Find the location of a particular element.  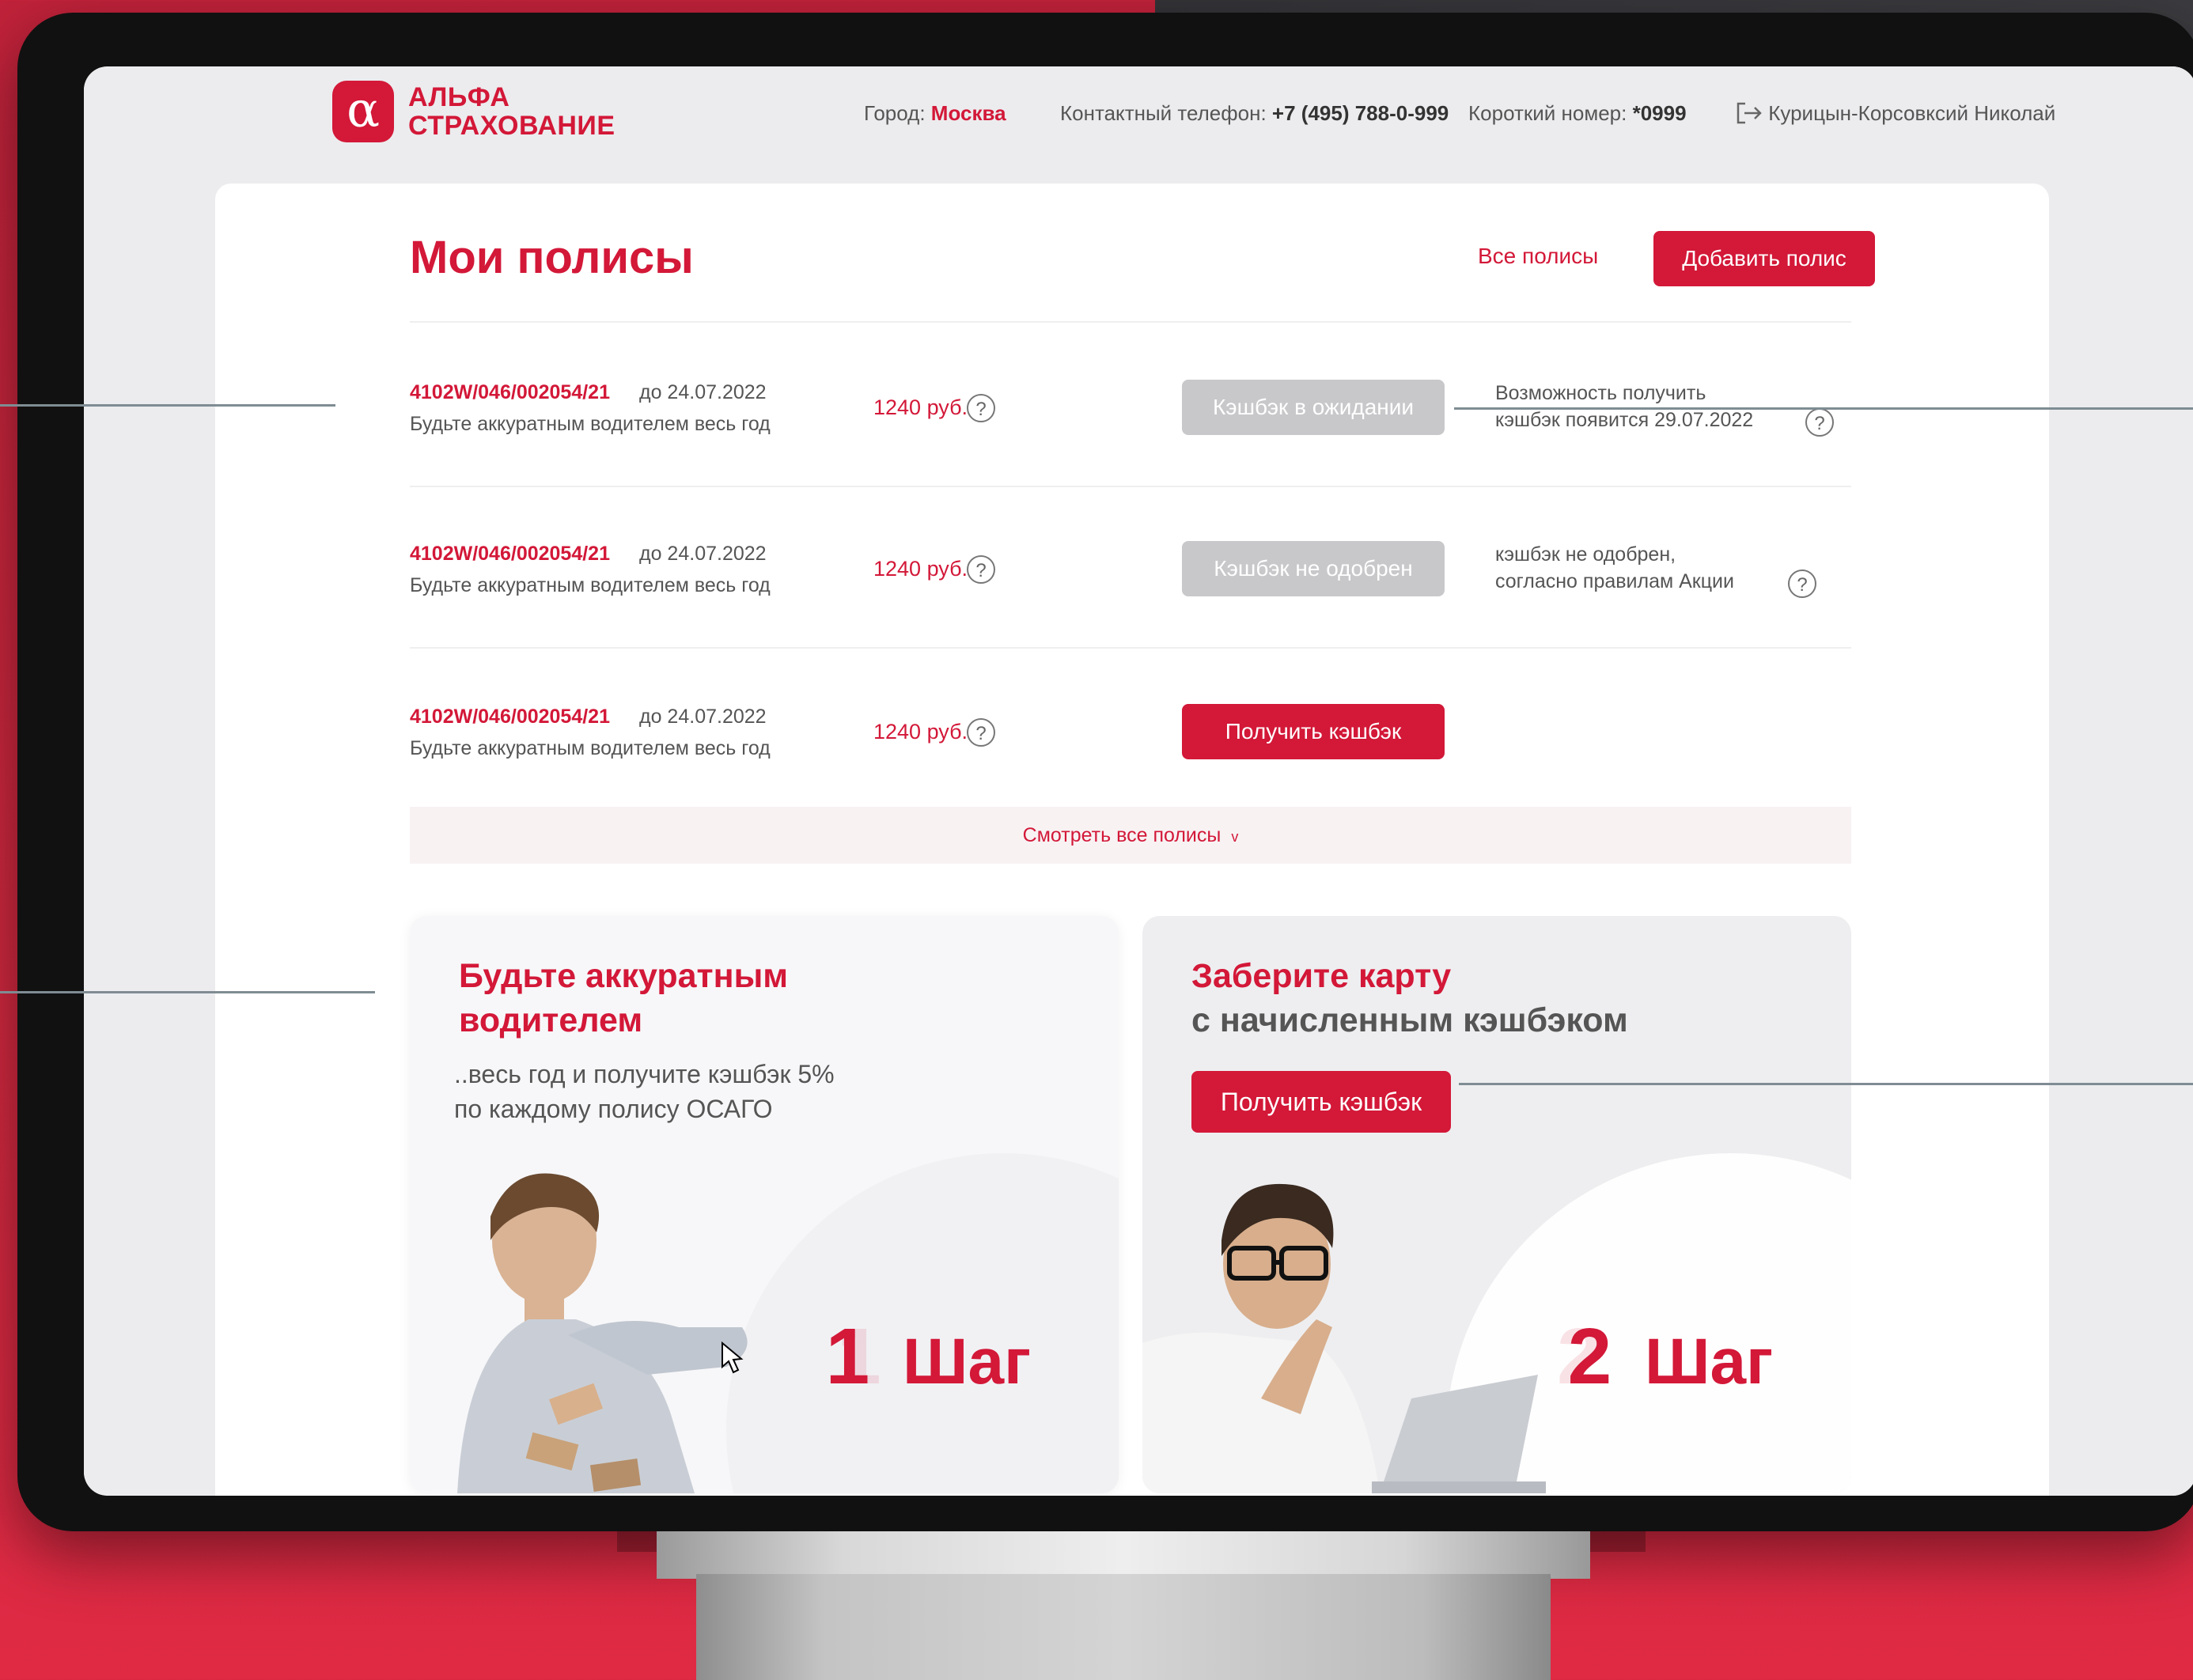

cashback-pending-button: Кэшбэк в ожидании is located at coordinates (1313, 407).